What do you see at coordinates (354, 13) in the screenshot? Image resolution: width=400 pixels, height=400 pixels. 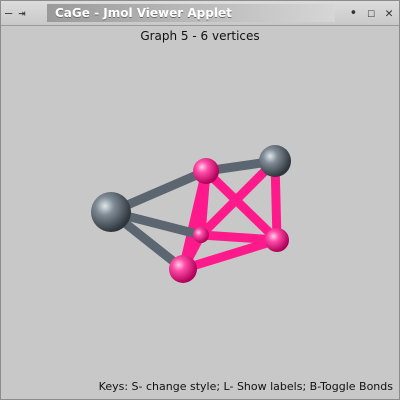 I see `more-icon: •` at bounding box center [354, 13].